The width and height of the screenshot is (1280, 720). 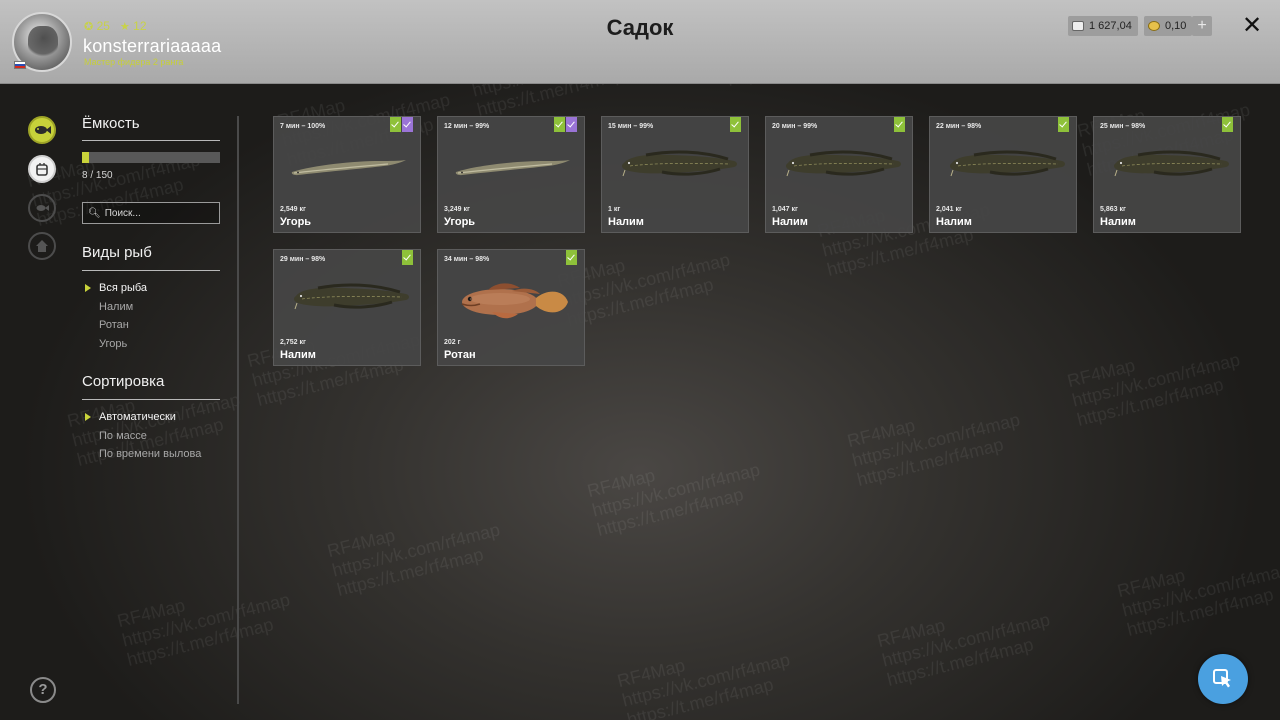 I want to click on fish-keepnet-tab, so click(x=42, y=130).